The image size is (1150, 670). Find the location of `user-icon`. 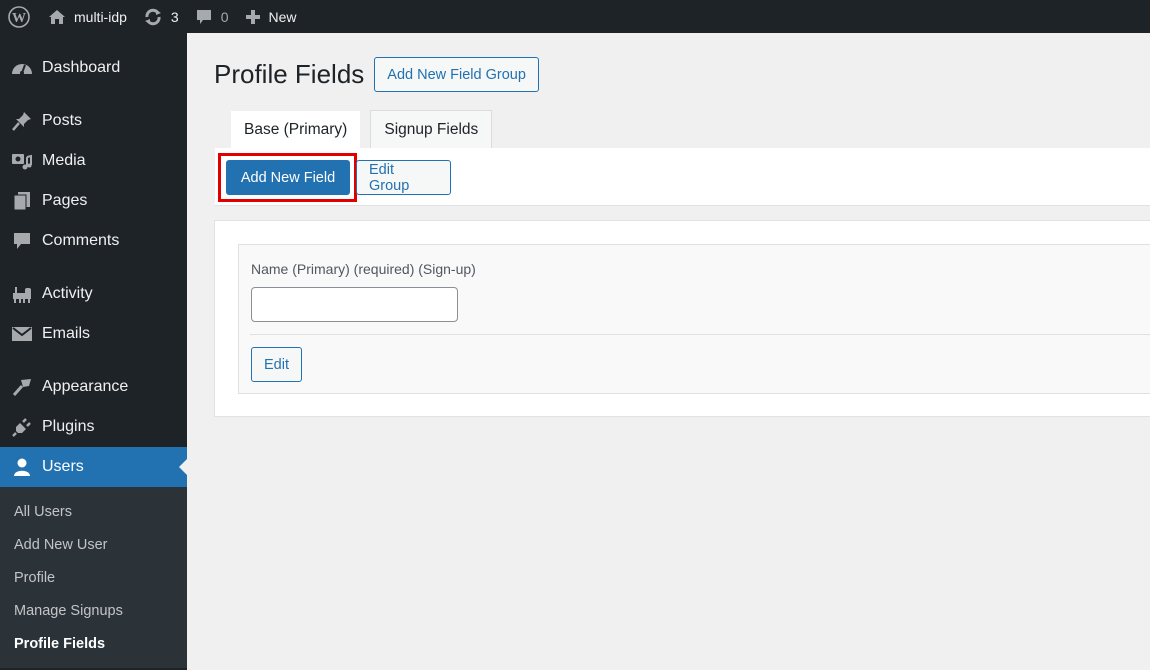

user-icon is located at coordinates (22, 467).